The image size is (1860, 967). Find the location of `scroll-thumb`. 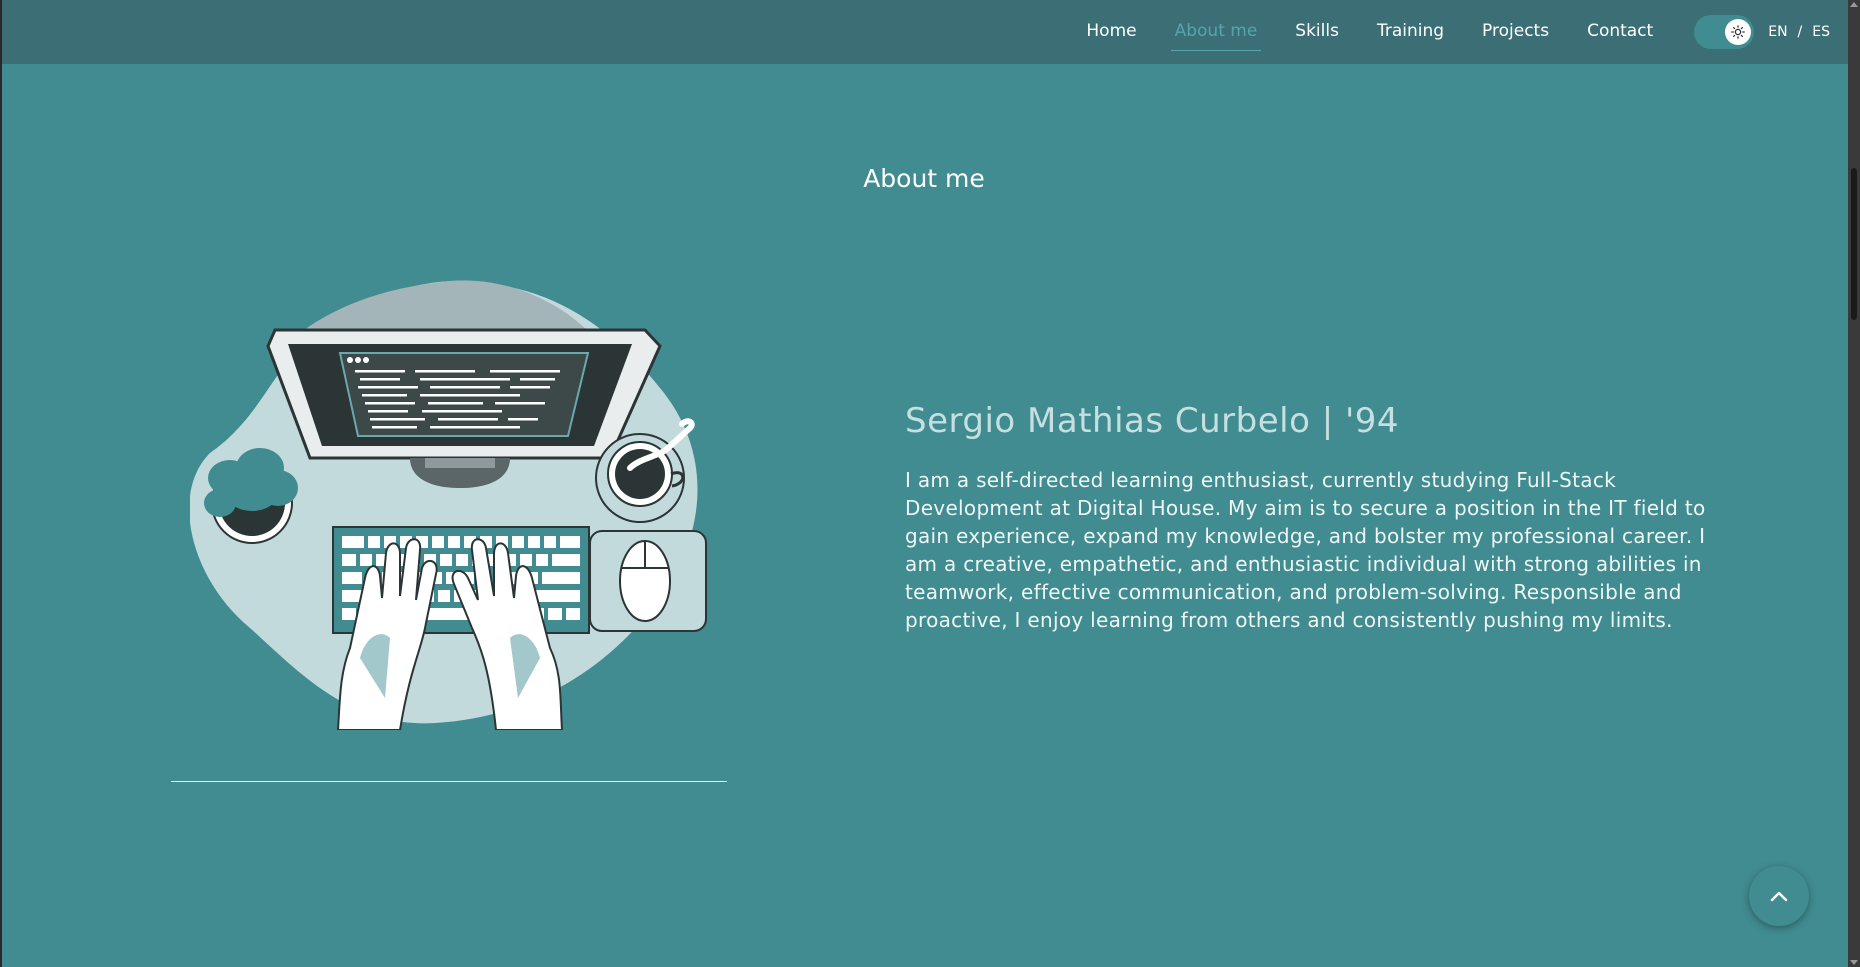

scroll-thumb is located at coordinates (1854, 244).